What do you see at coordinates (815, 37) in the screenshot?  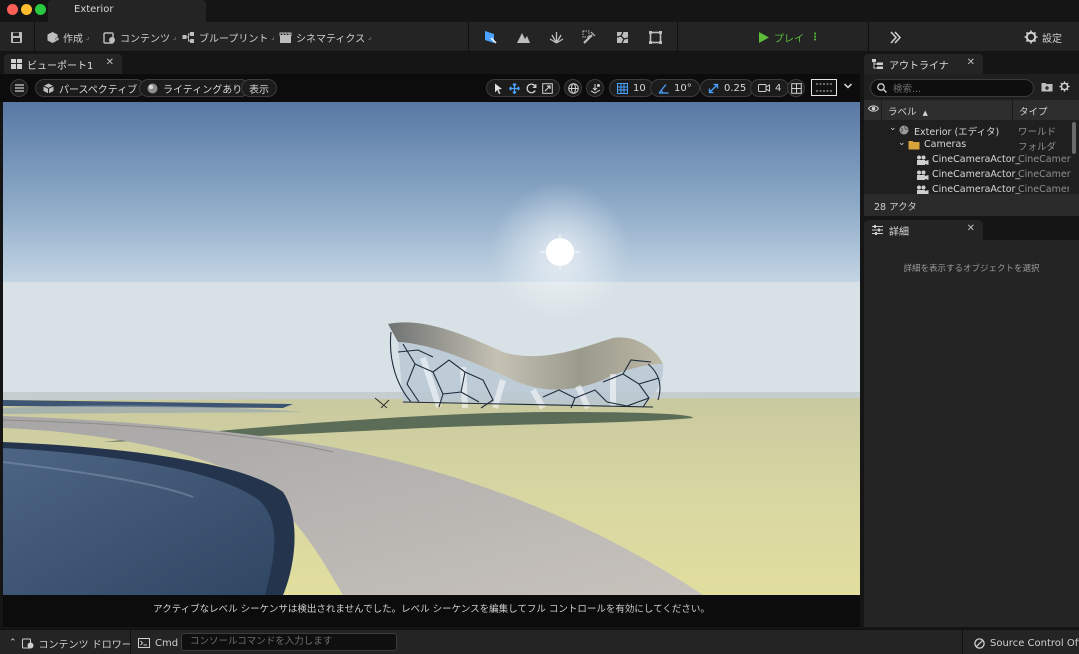 I see `play-options-icon: ⋮` at bounding box center [815, 37].